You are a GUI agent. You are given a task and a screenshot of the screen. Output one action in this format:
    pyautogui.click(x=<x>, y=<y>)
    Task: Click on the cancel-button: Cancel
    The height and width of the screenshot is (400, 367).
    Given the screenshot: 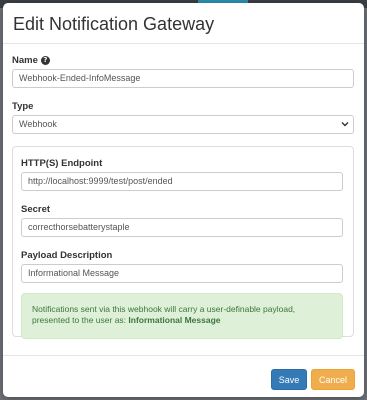 What is the action you would take?
    pyautogui.click(x=333, y=379)
    